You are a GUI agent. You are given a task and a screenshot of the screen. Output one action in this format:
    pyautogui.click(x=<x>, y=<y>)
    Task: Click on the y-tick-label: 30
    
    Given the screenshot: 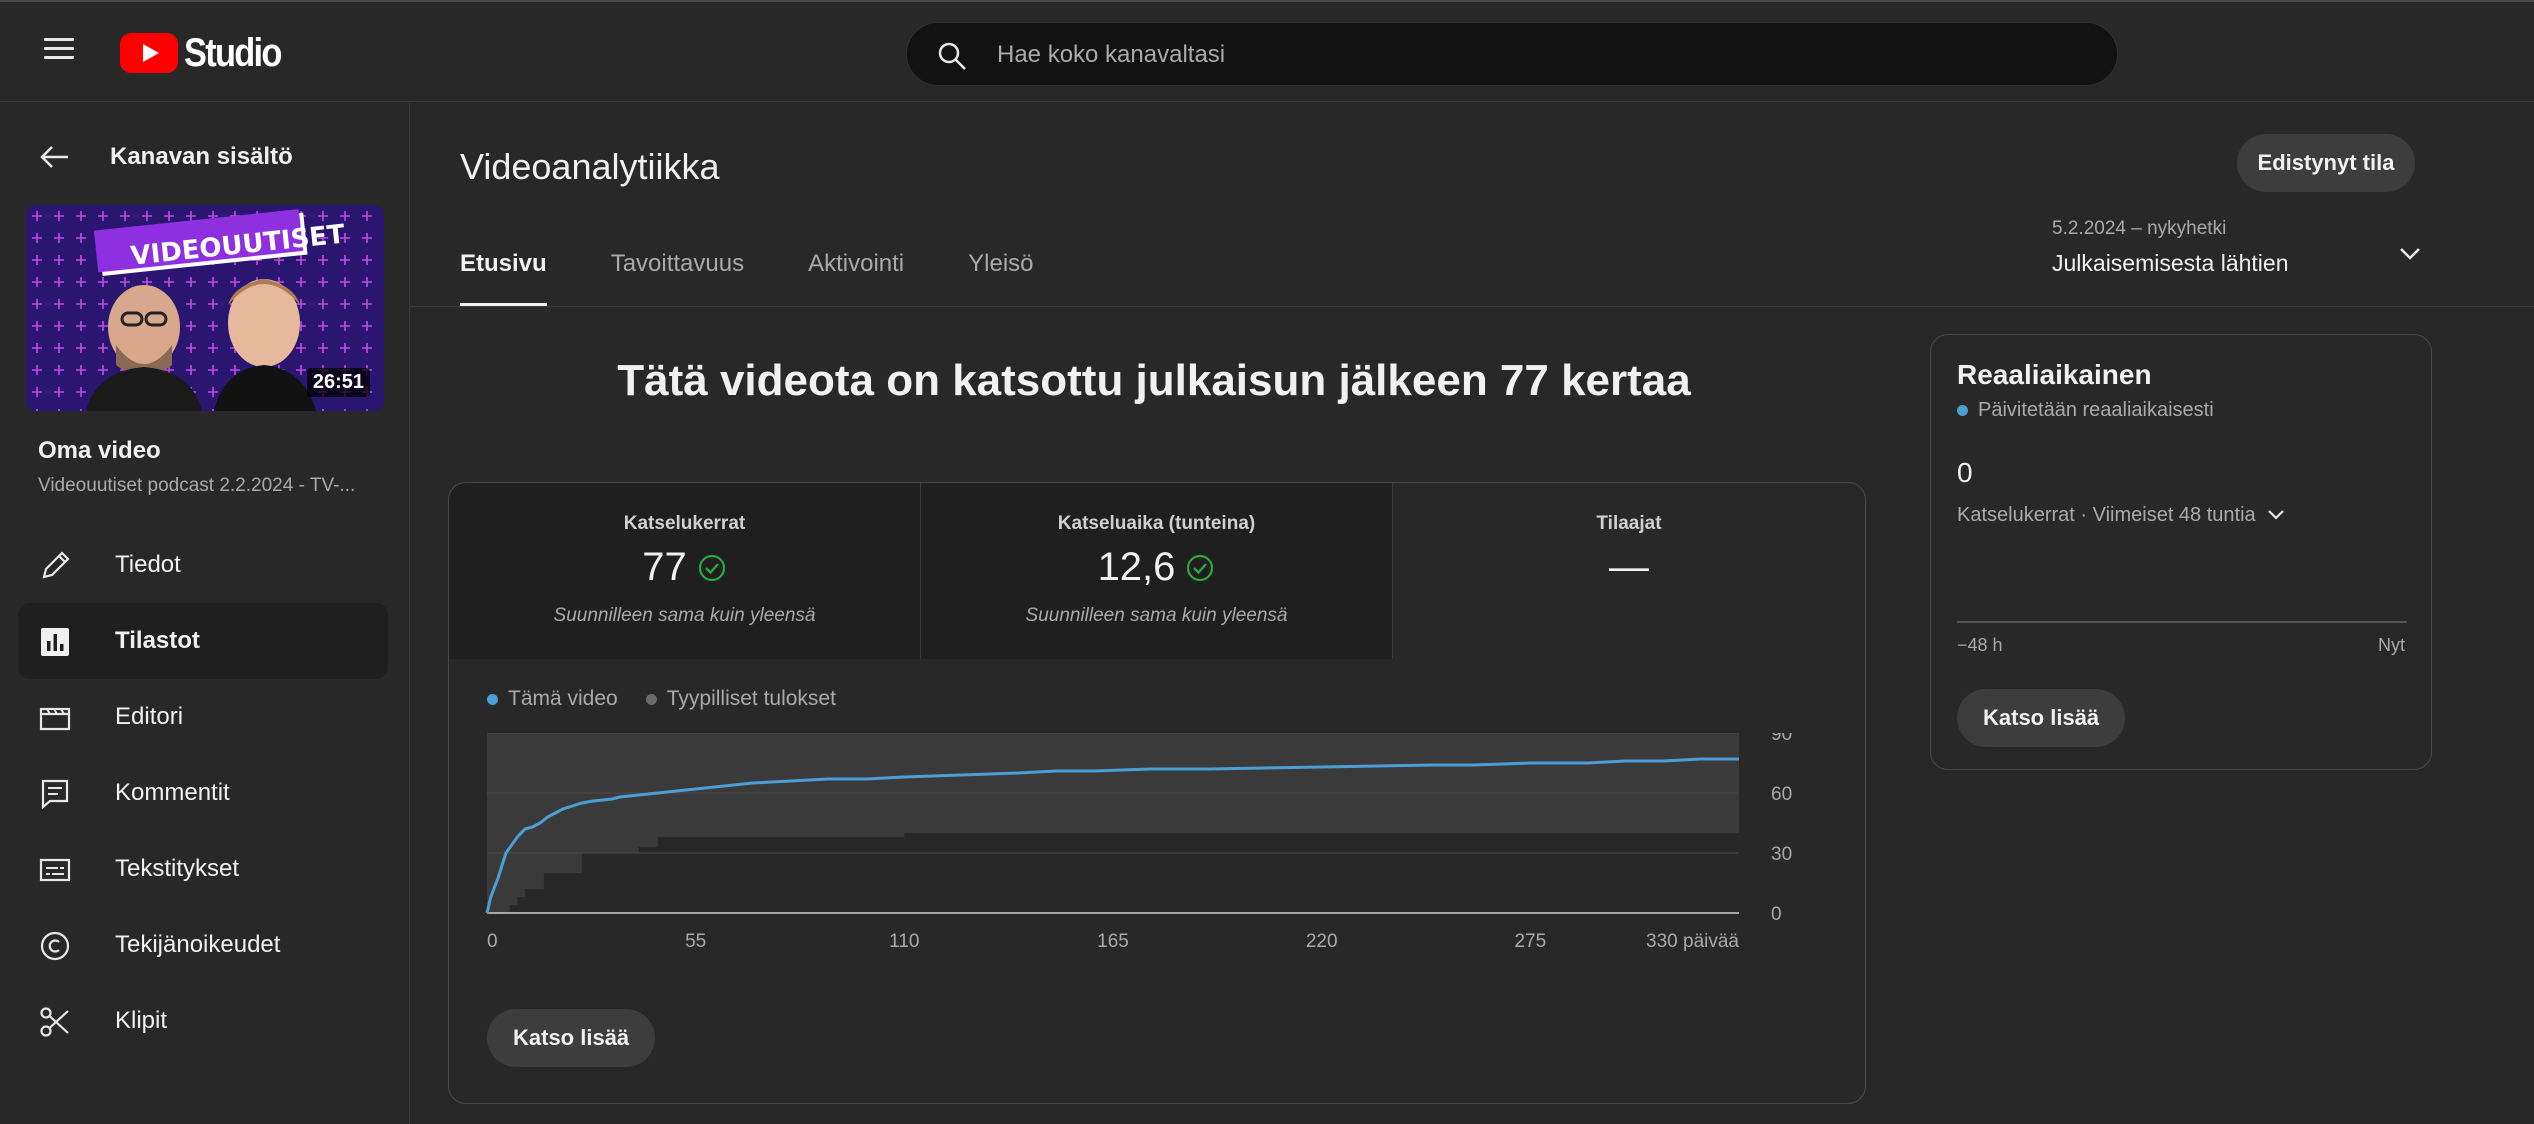 What is the action you would take?
    pyautogui.click(x=1781, y=854)
    